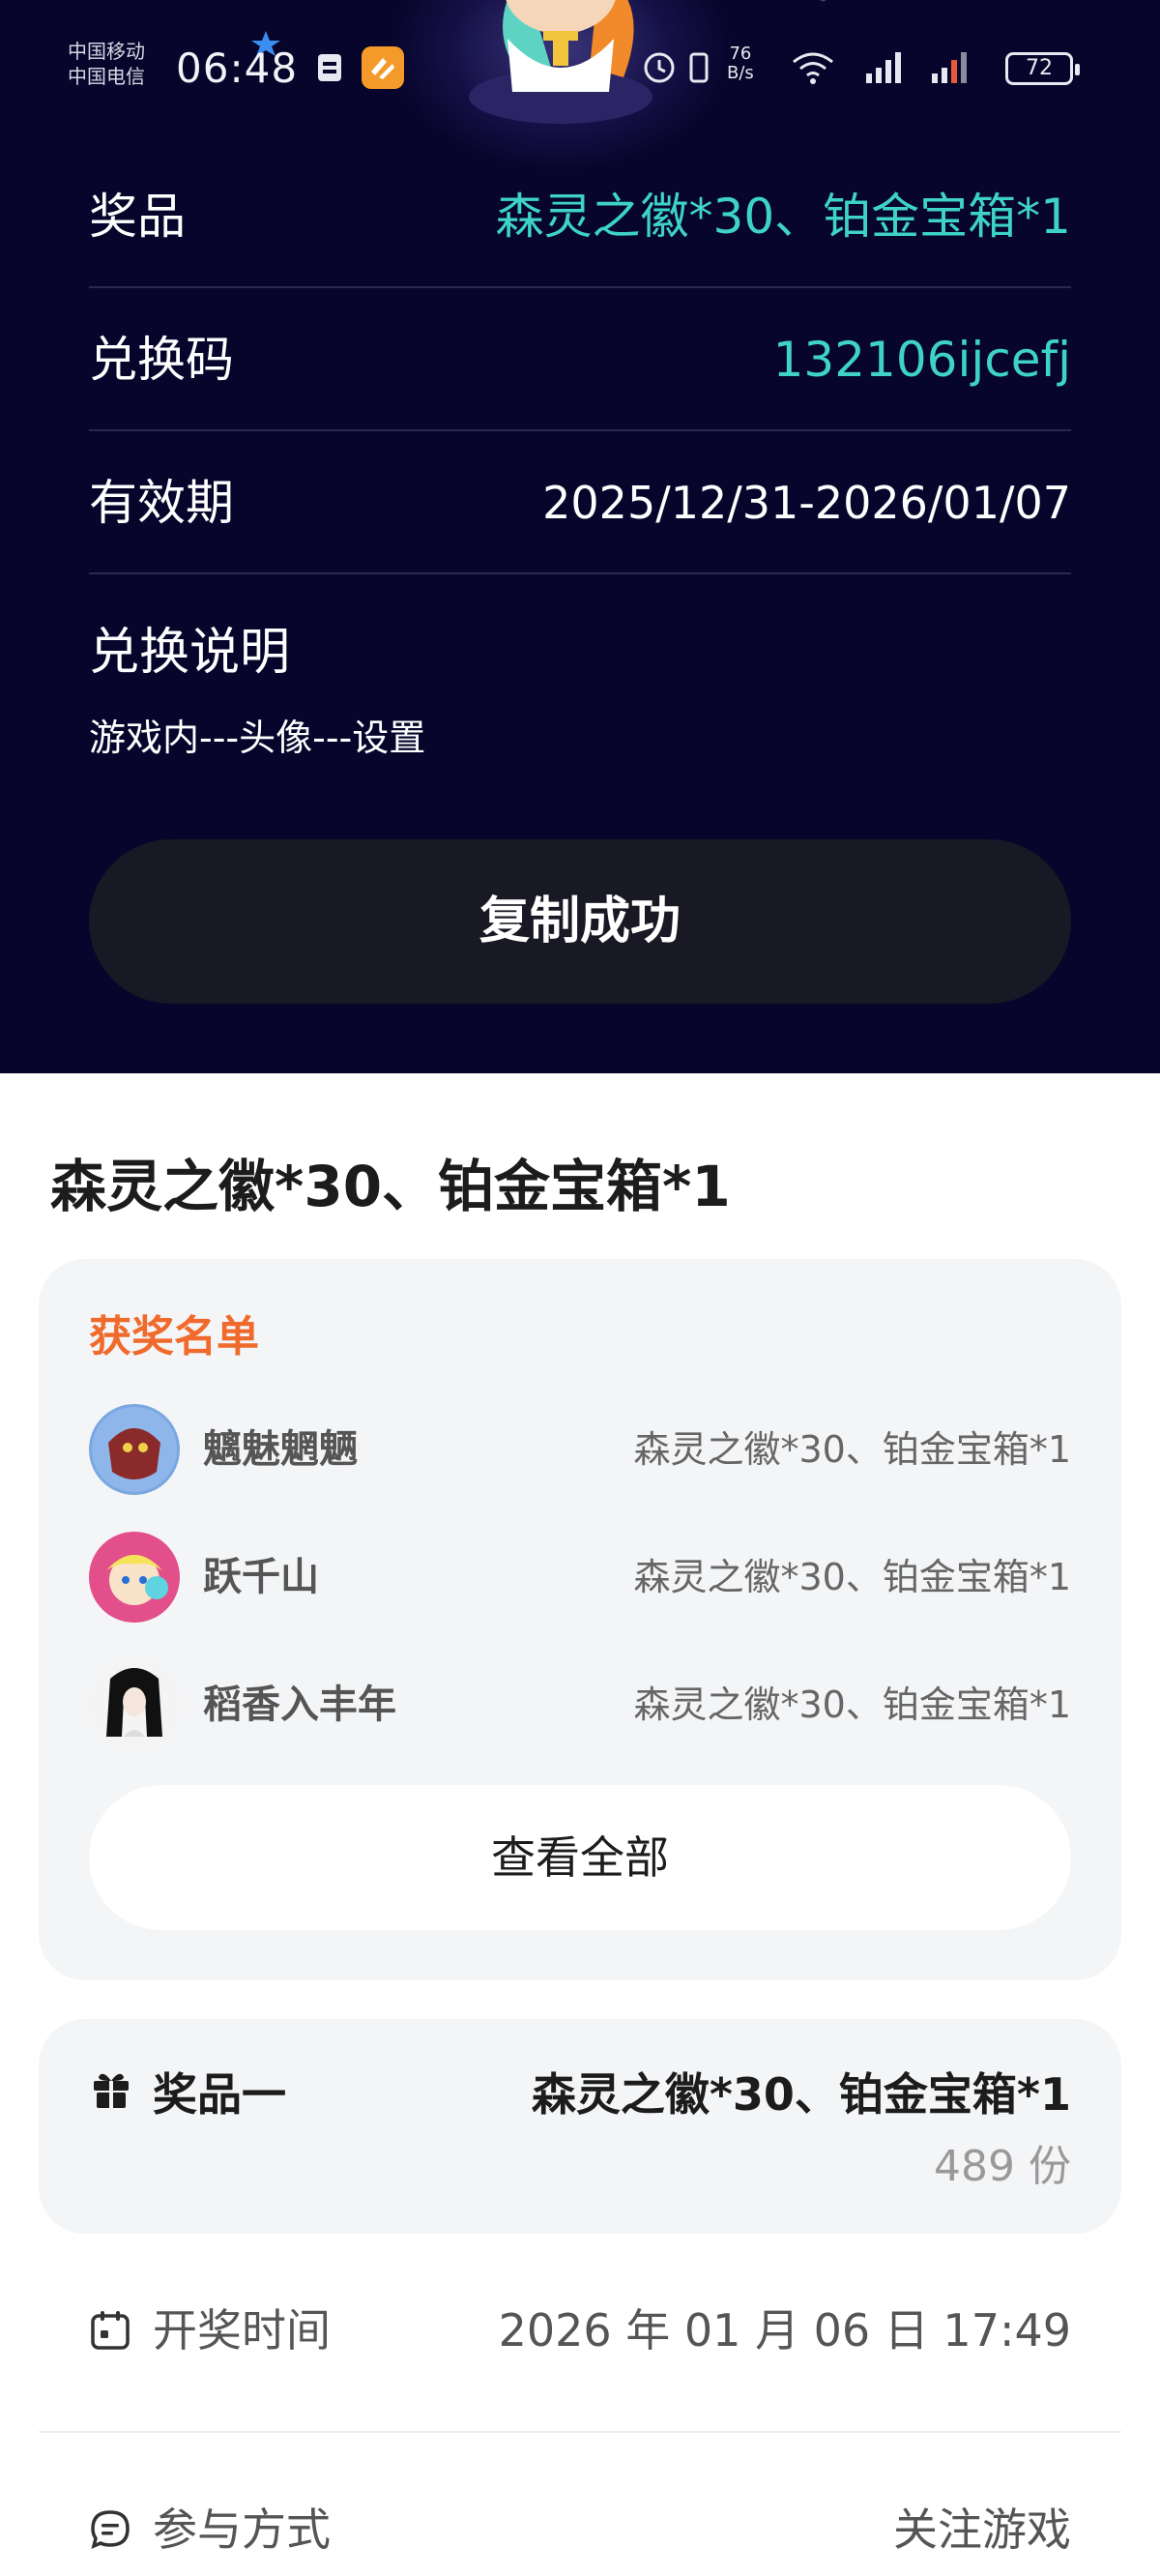 The image size is (1160, 2576). I want to click on winner-name: 跃千山, so click(261, 1577).